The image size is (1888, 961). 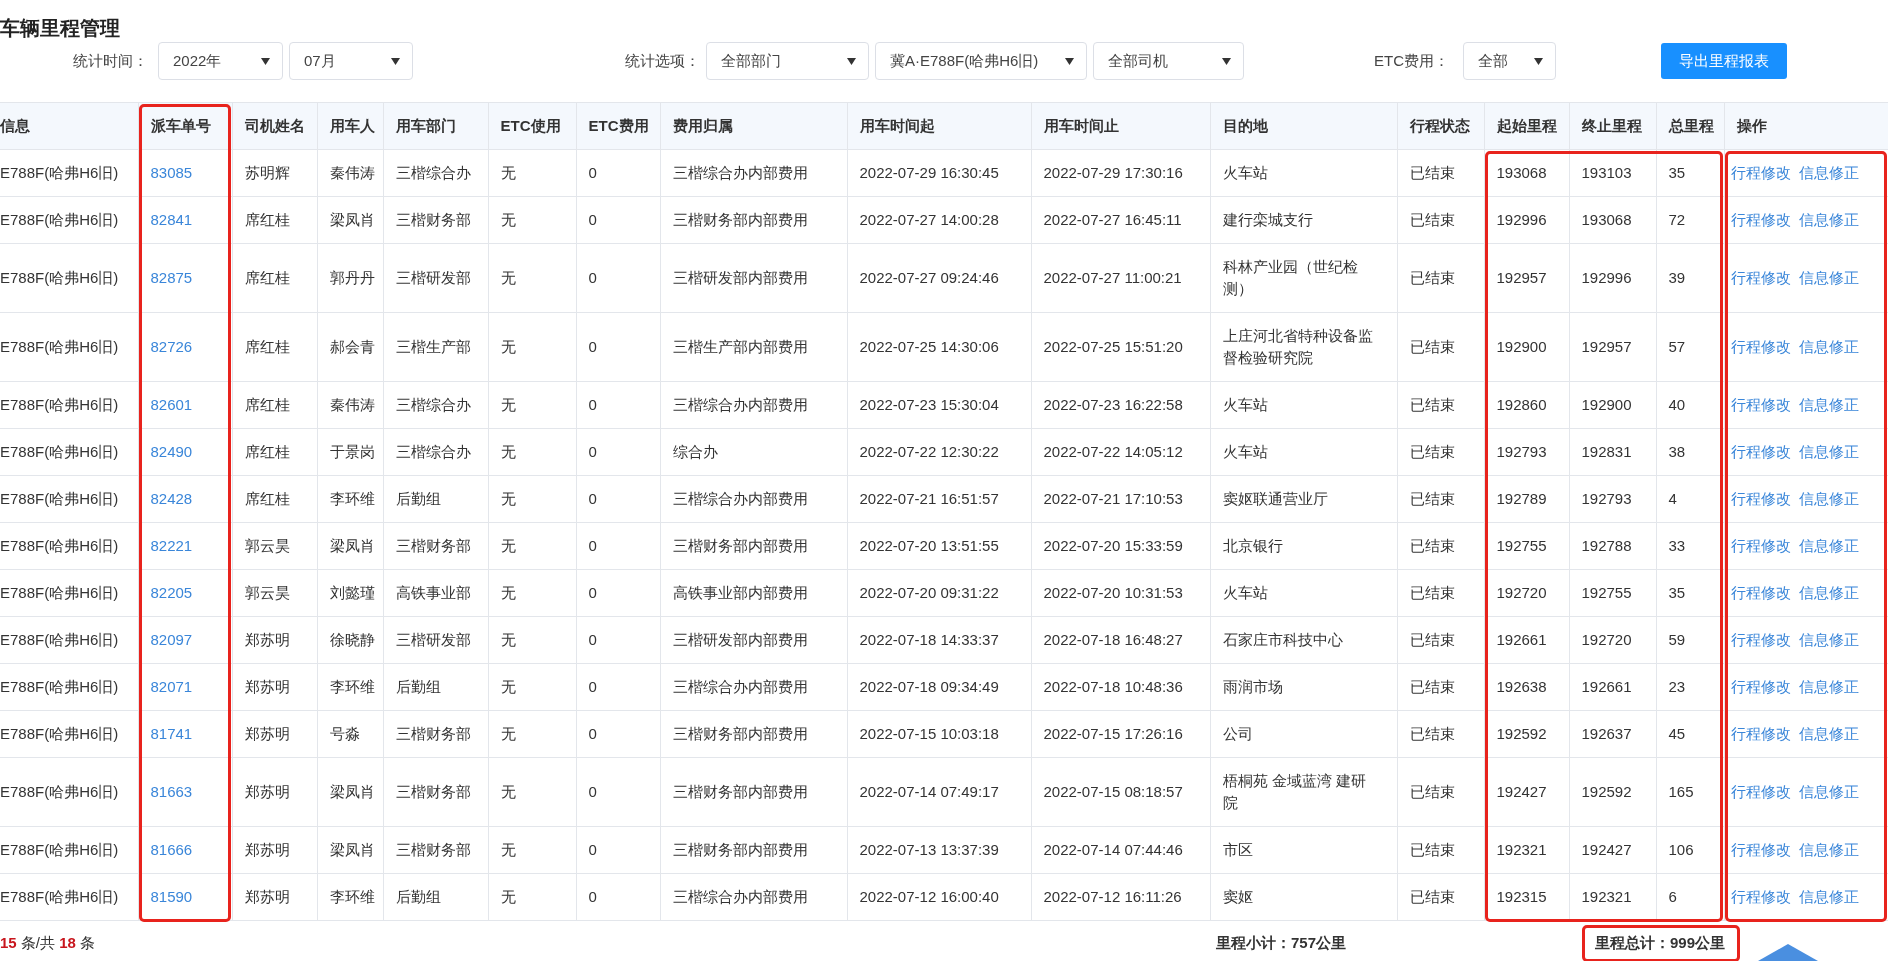 What do you see at coordinates (1290, 278) in the screenshot?
I see `table-cell-text: 科林产业园（世纪检测）` at bounding box center [1290, 278].